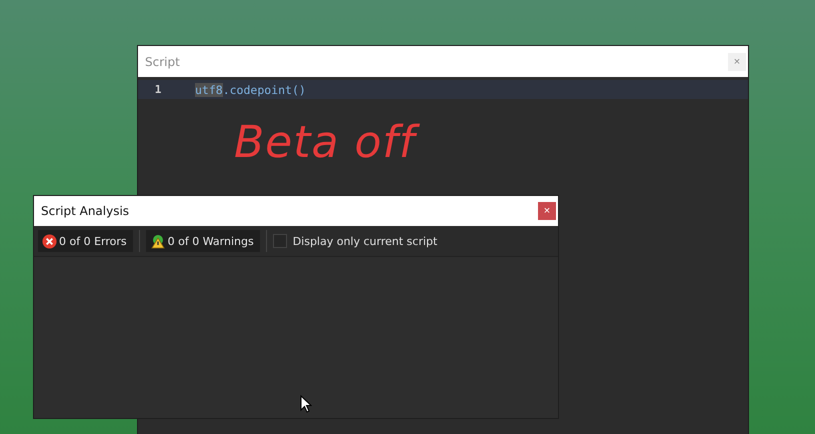 The height and width of the screenshot is (434, 815). What do you see at coordinates (279, 241) in the screenshot?
I see `checkbox` at bounding box center [279, 241].